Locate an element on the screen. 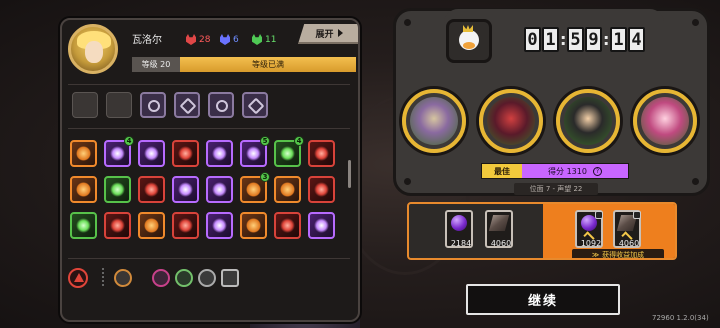 The width and height of the screenshot is (720, 328). character-name: 瓦洛尔 is located at coordinates (147, 40).